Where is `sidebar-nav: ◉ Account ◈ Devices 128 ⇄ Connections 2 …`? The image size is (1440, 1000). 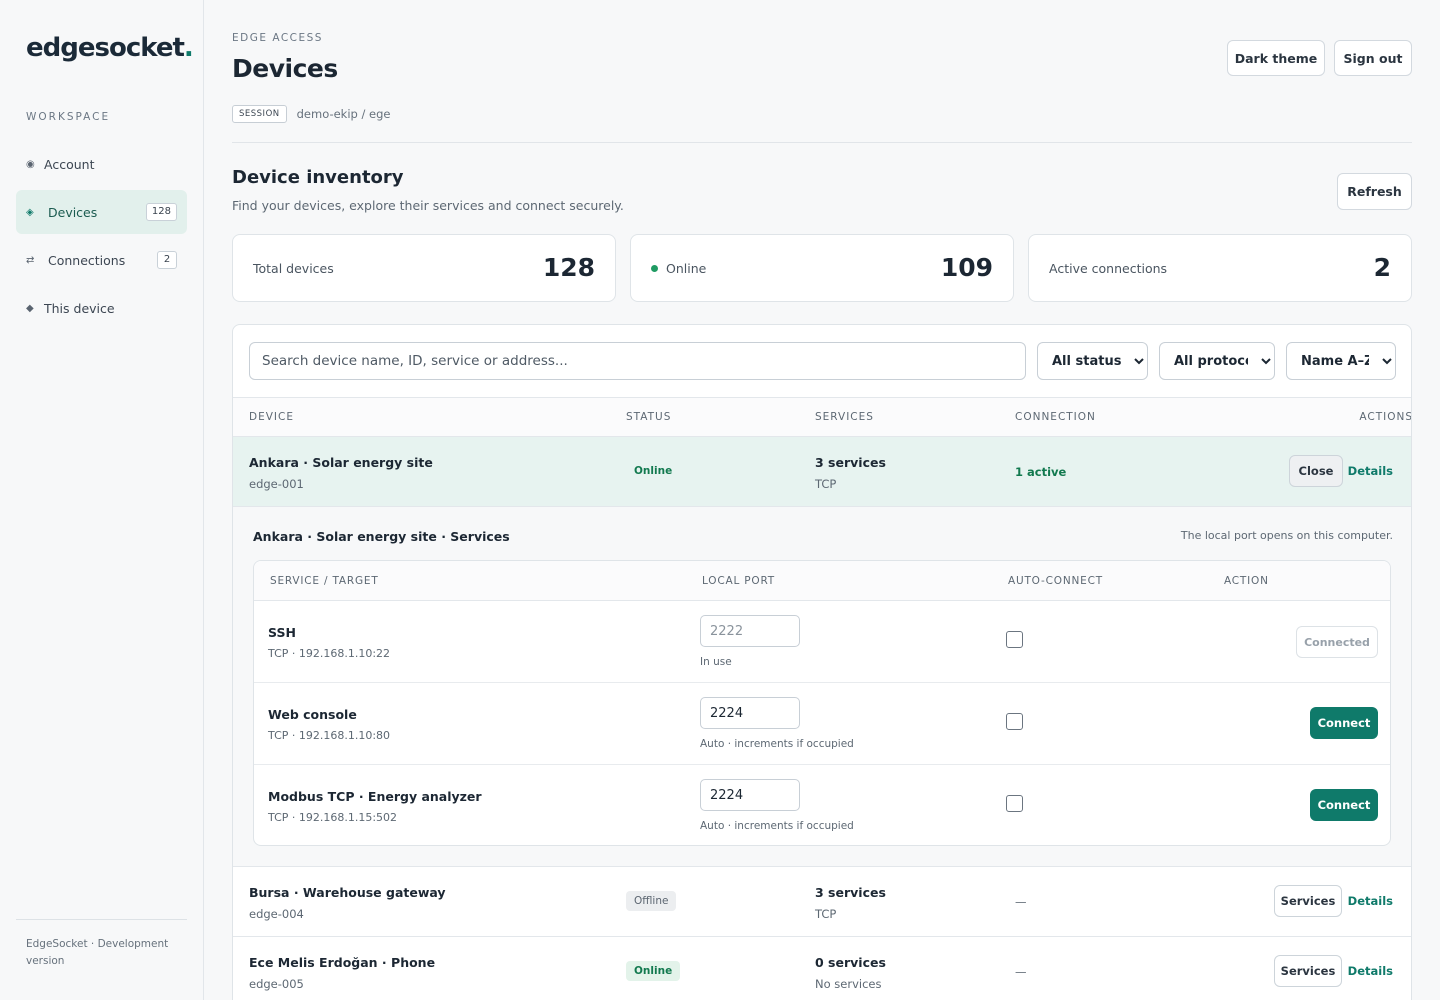 sidebar-nav: ◉ Account ◈ Devices 128 ⇄ Connections 2 … is located at coordinates (101, 238).